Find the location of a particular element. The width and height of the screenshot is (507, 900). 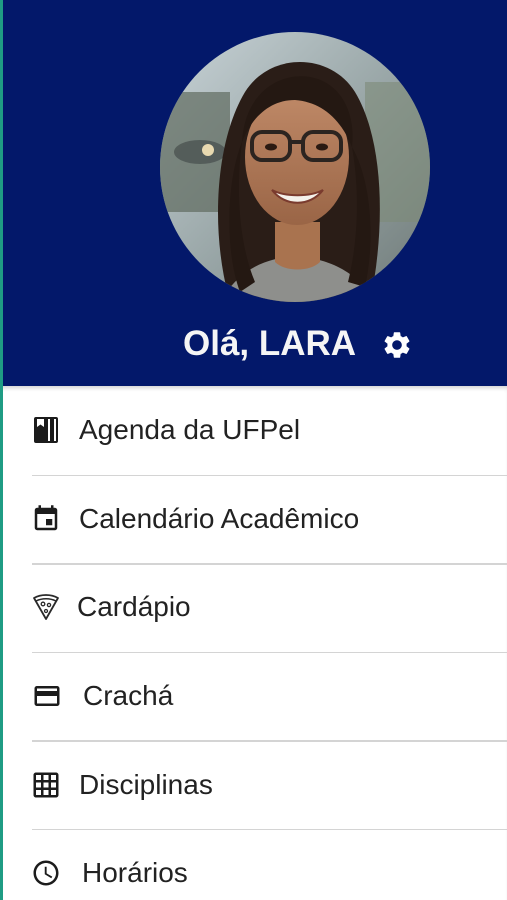

gear-icon is located at coordinates (397, 345).